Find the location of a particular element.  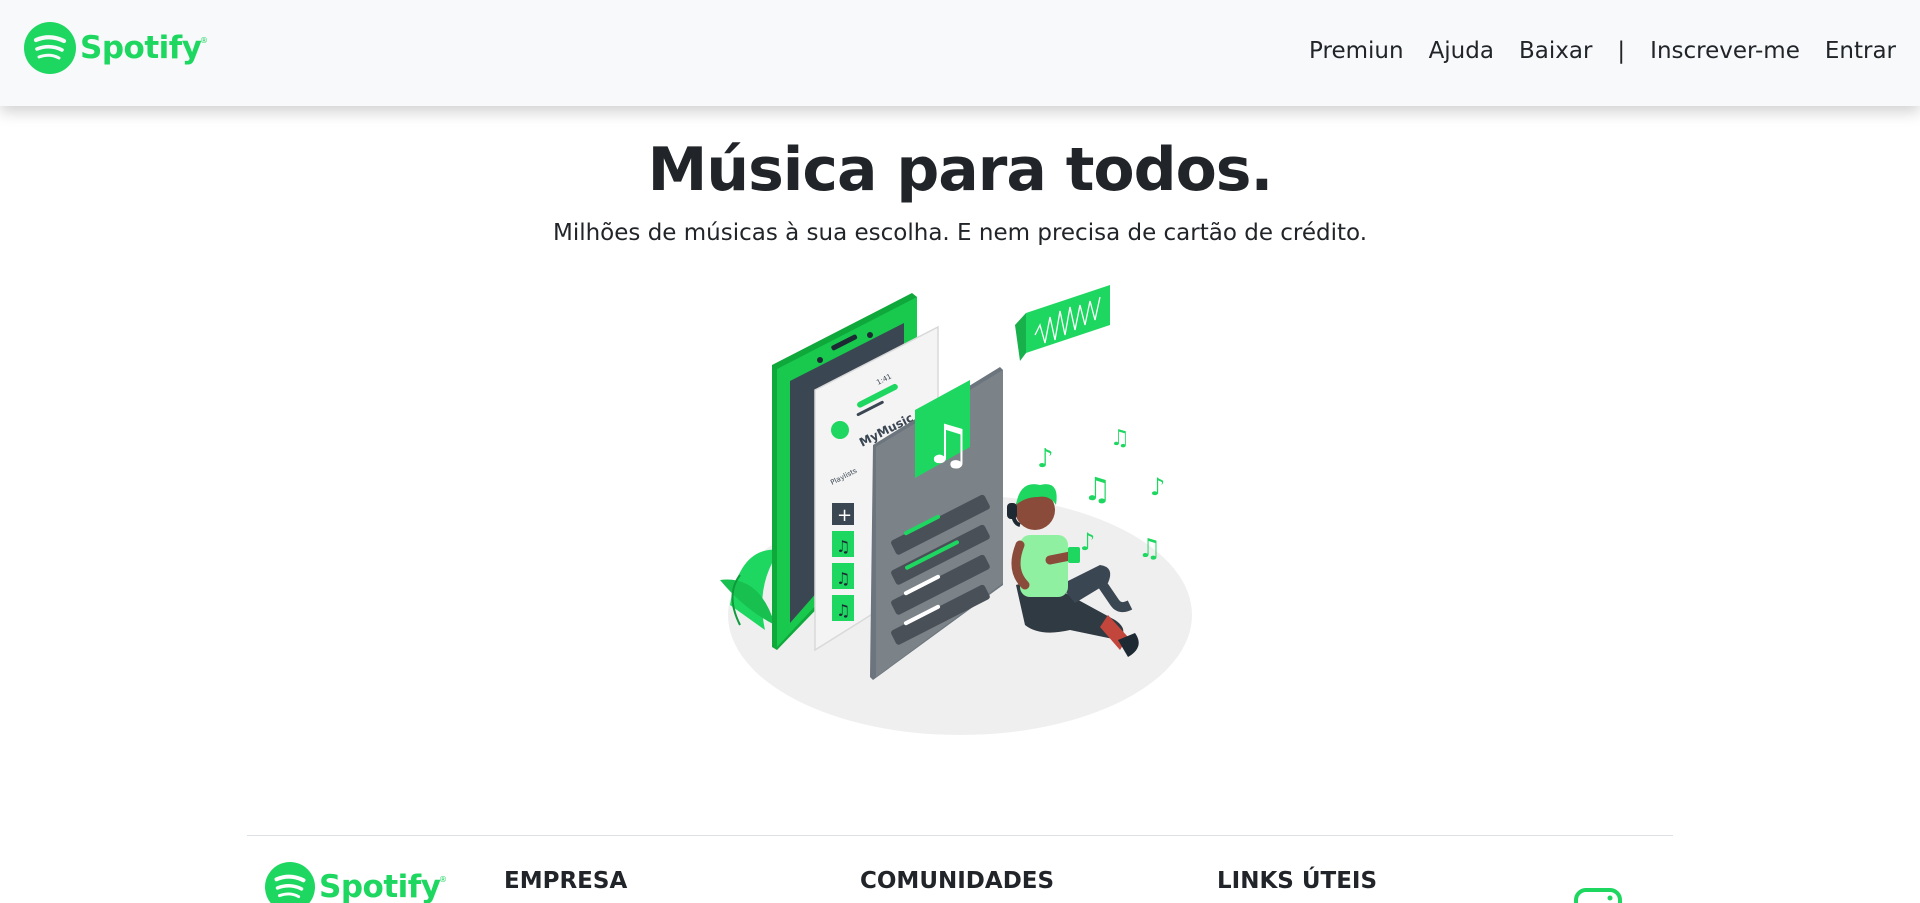

instagram-icon is located at coordinates (1598, 895).